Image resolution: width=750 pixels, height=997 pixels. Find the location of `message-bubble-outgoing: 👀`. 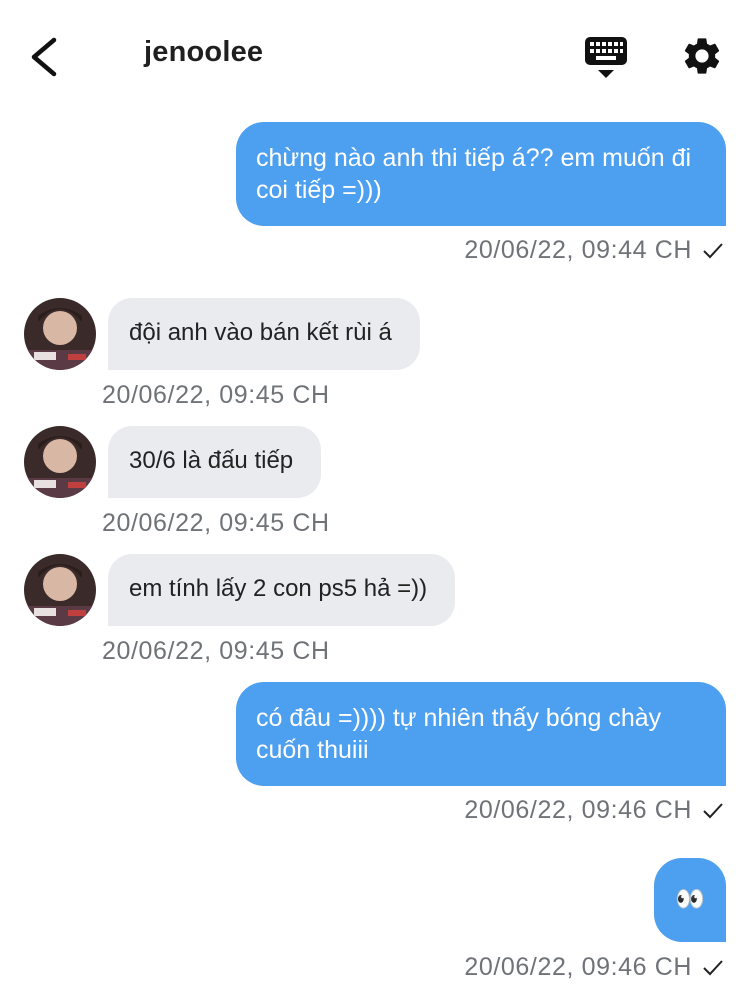

message-bubble-outgoing: 👀 is located at coordinates (690, 900).